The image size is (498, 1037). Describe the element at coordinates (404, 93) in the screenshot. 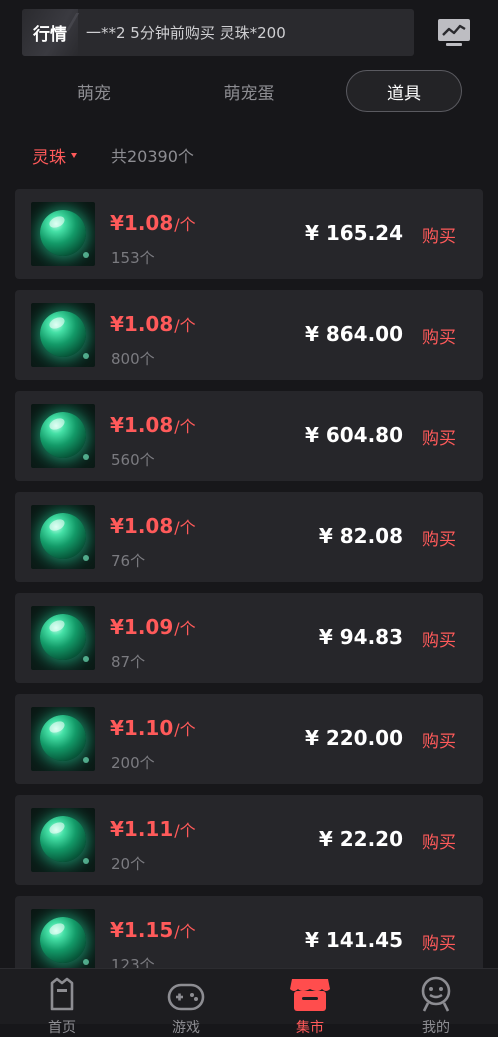

I see `tab-items-label: 道具` at that location.